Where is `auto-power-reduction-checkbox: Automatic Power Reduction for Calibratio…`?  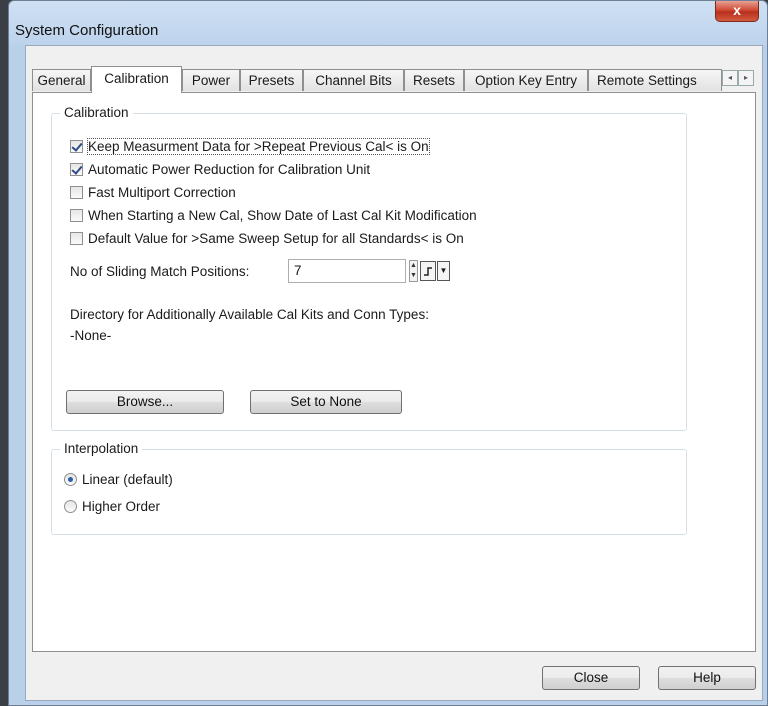
auto-power-reduction-checkbox: Automatic Power Reduction for Calibratio… is located at coordinates (220, 169).